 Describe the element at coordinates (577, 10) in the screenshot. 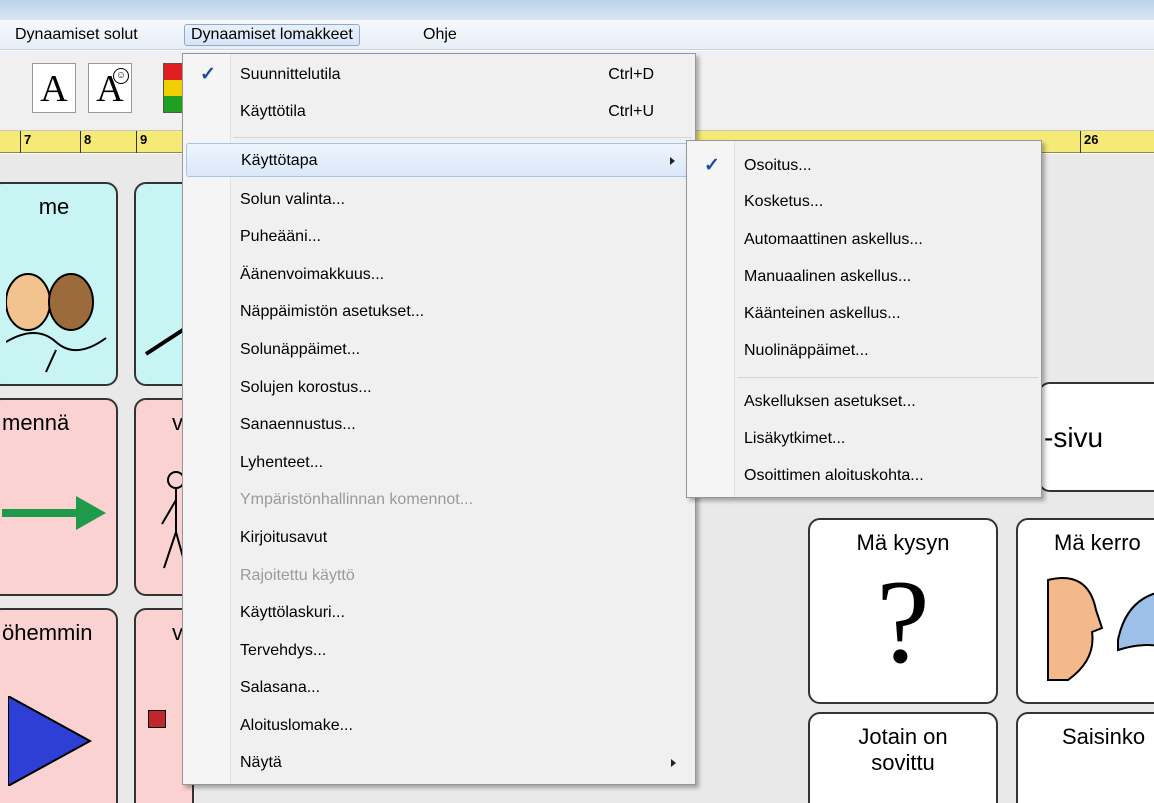

I see `title-bar` at that location.